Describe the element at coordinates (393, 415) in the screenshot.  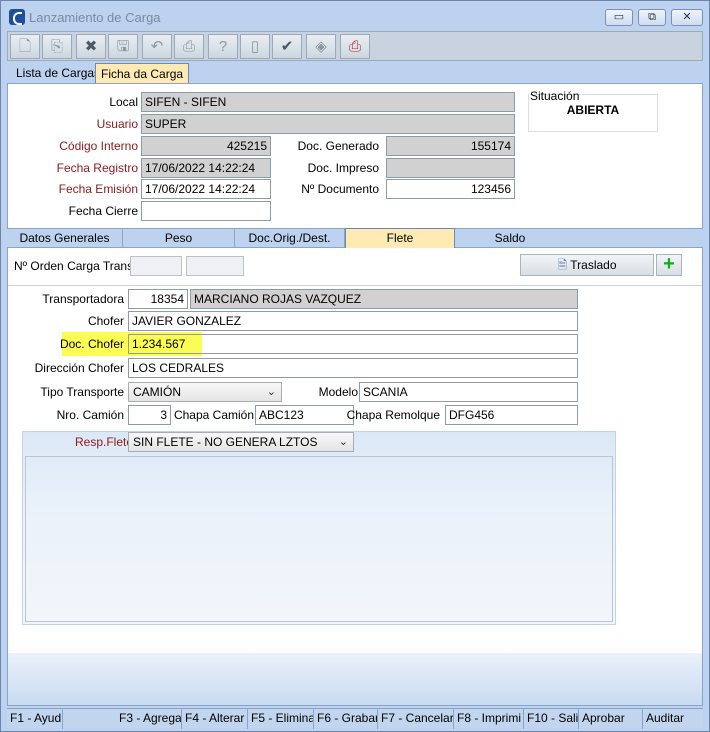
I see `chapa-remolque-label: Chapa Remolque` at that location.